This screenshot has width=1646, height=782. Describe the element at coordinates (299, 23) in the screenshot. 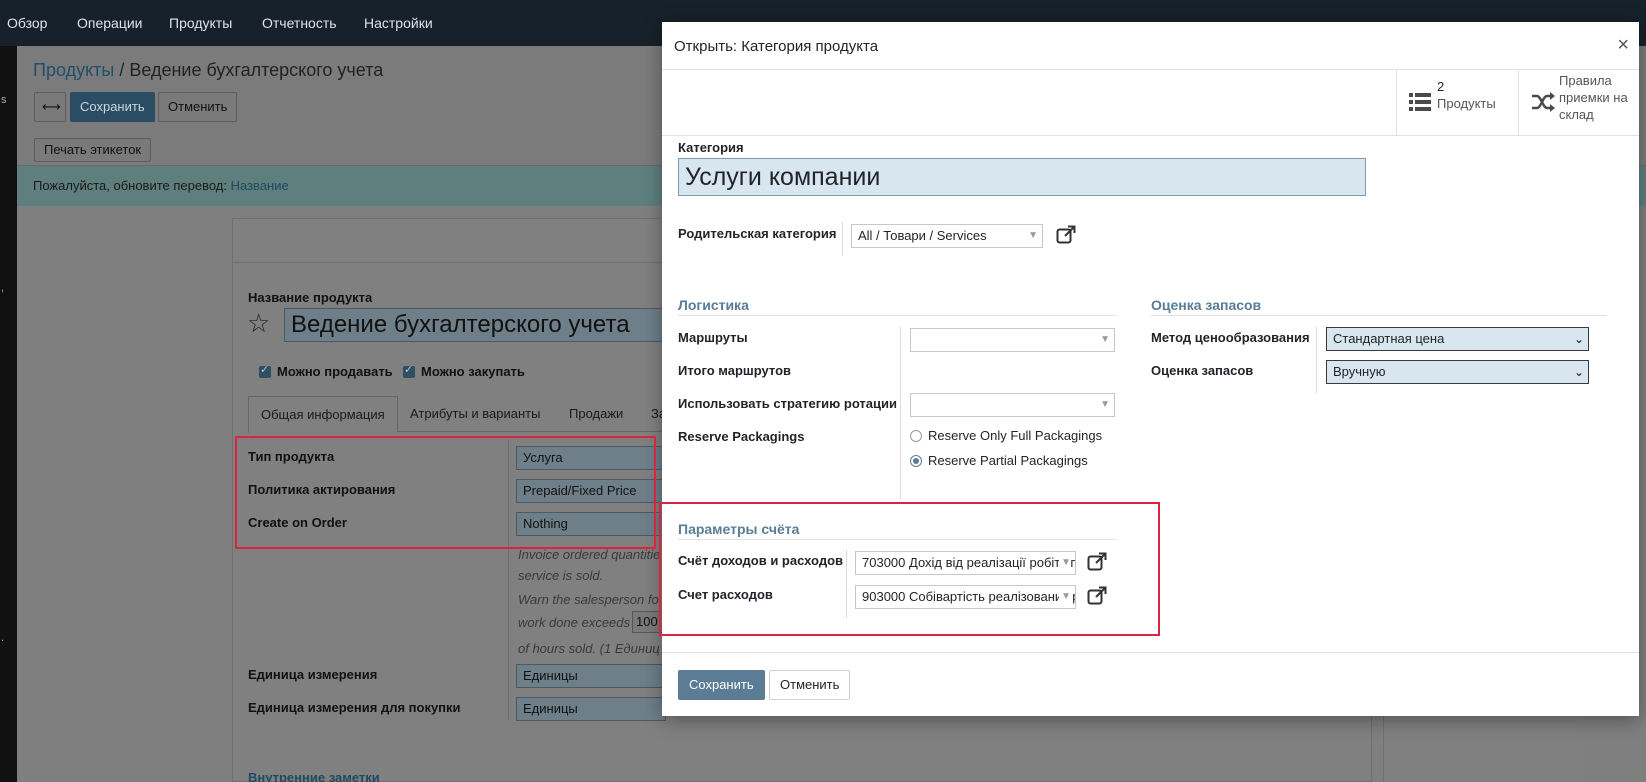

I see `nav-item-reporting: Отчетность` at that location.